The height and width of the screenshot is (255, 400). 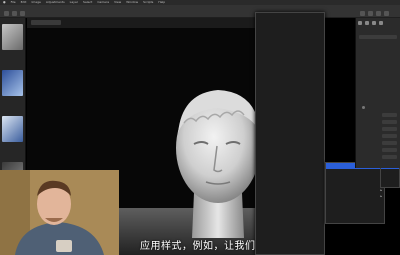 I want to click on toolbar, so click(x=200, y=11).